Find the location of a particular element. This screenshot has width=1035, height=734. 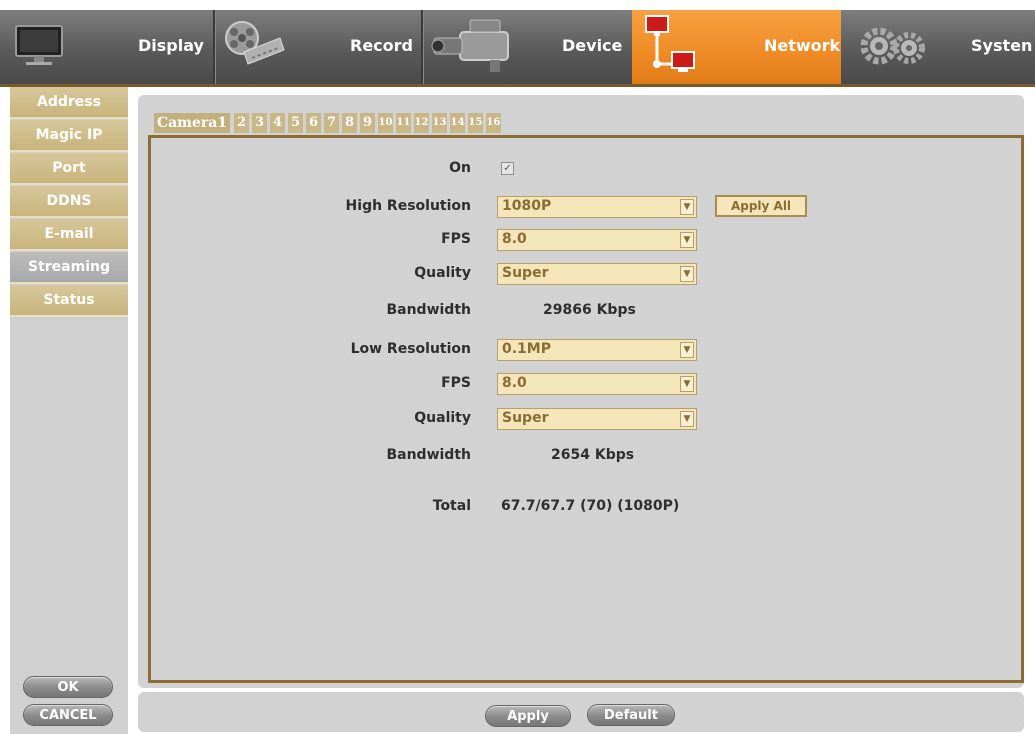

on-checkbox: ✓ is located at coordinates (507, 168).